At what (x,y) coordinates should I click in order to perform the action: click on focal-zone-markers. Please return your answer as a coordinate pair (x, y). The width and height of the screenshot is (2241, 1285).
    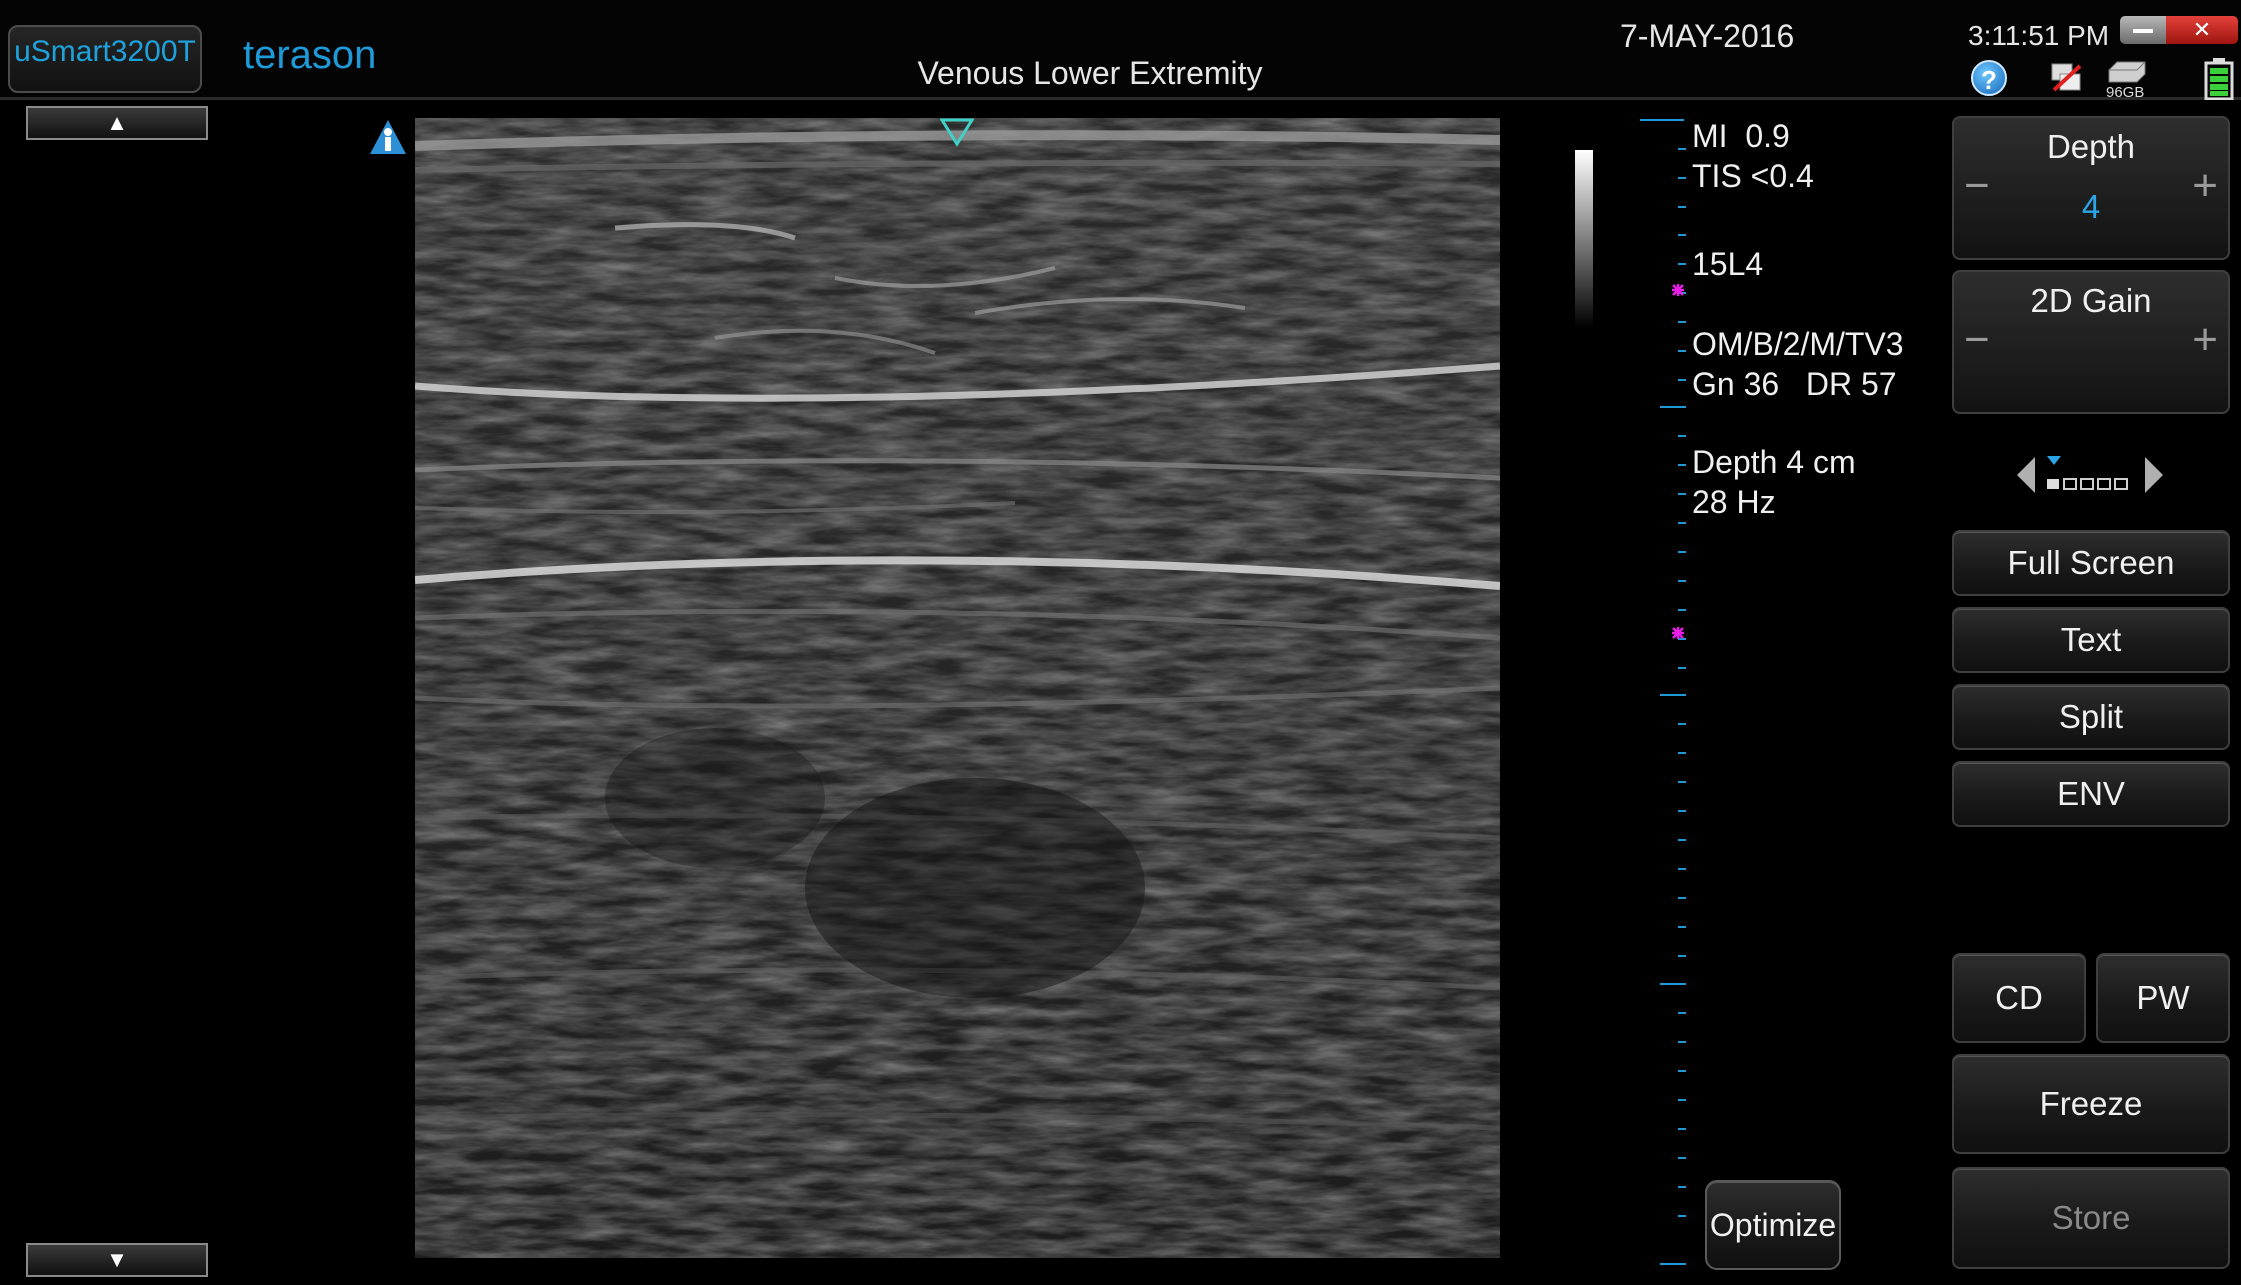
    Looking at the image, I should click on (1678, 461).